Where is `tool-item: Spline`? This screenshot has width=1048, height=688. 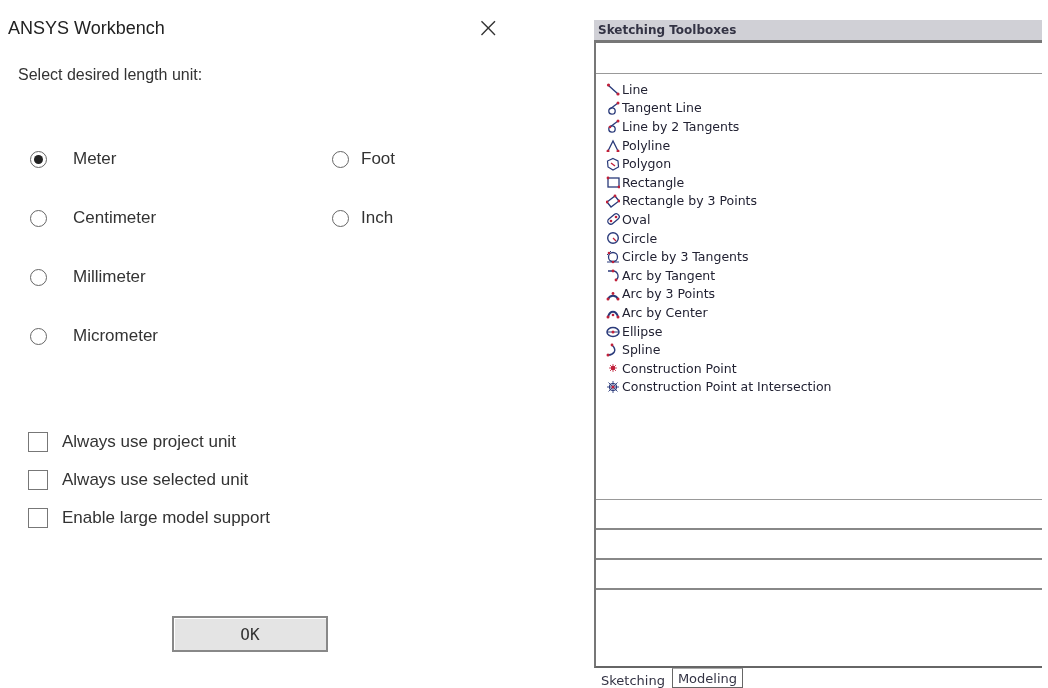
tool-item: Spline is located at coordinates (641, 350).